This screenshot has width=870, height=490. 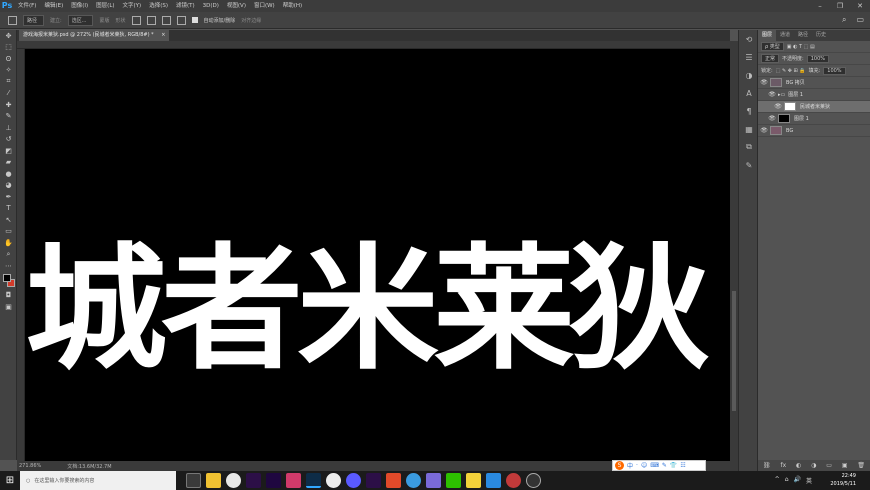 What do you see at coordinates (7, 277) in the screenshot?
I see `foreground-color-swatch` at bounding box center [7, 277].